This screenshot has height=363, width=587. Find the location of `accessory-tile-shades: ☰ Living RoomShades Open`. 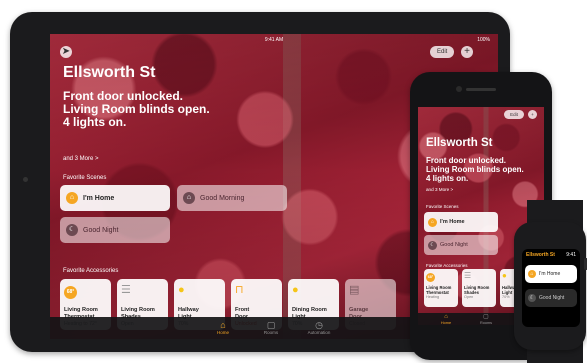

accessory-tile-shades: ☰ Living RoomShades Open is located at coordinates (479, 288).